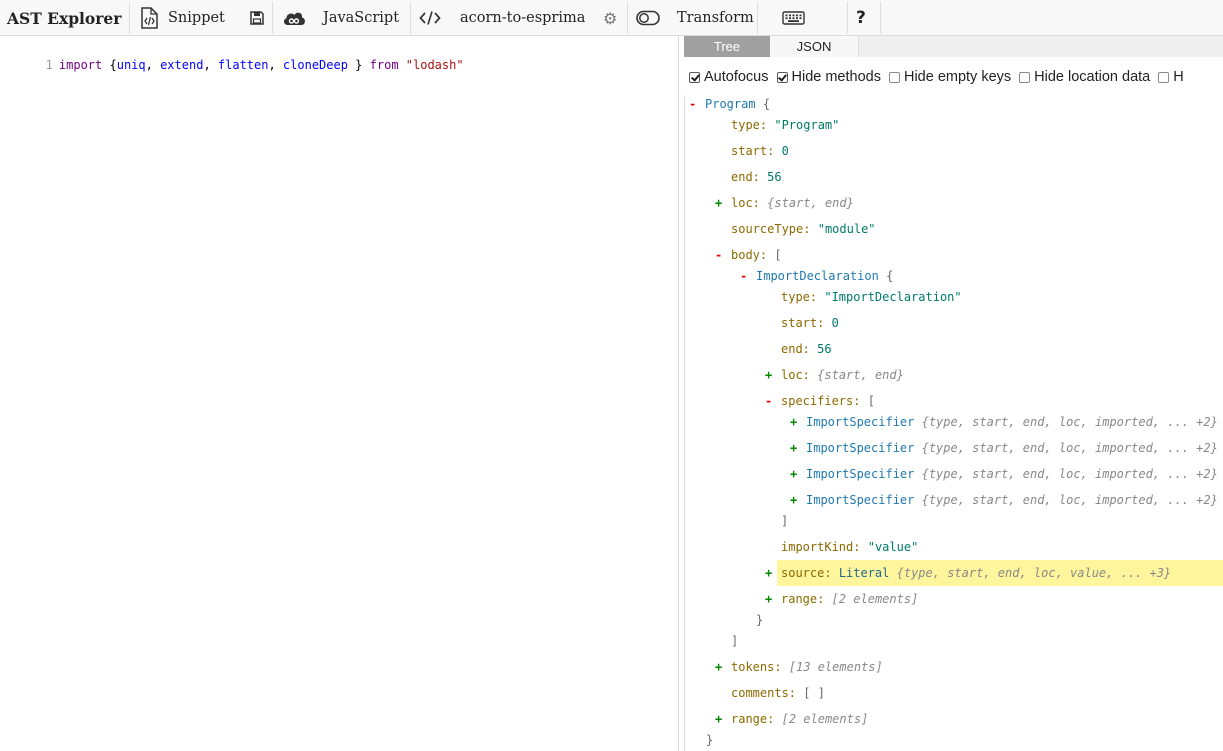 The image size is (1223, 751). I want to click on parser-label: acorn-to-esprima, so click(523, 18).